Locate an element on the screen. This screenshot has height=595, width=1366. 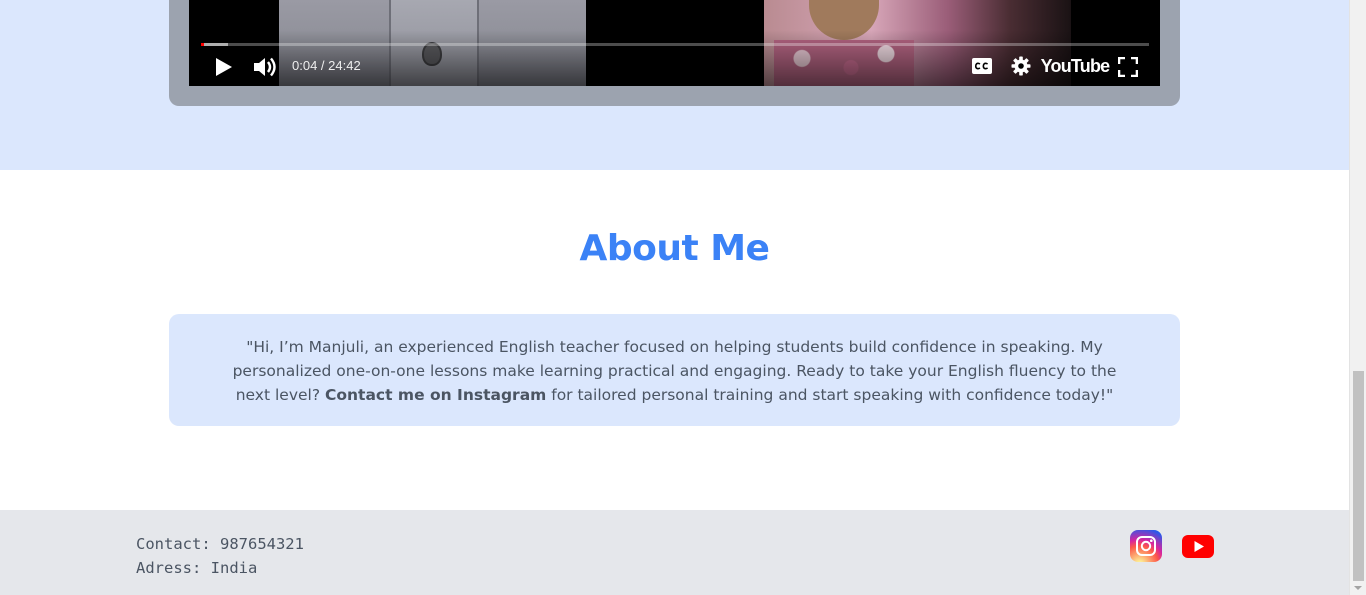
video-progress-bar is located at coordinates (675, 44).